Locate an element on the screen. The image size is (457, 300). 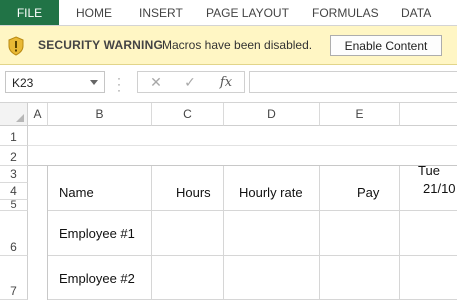
column-header-d: D is located at coordinates (272, 114).